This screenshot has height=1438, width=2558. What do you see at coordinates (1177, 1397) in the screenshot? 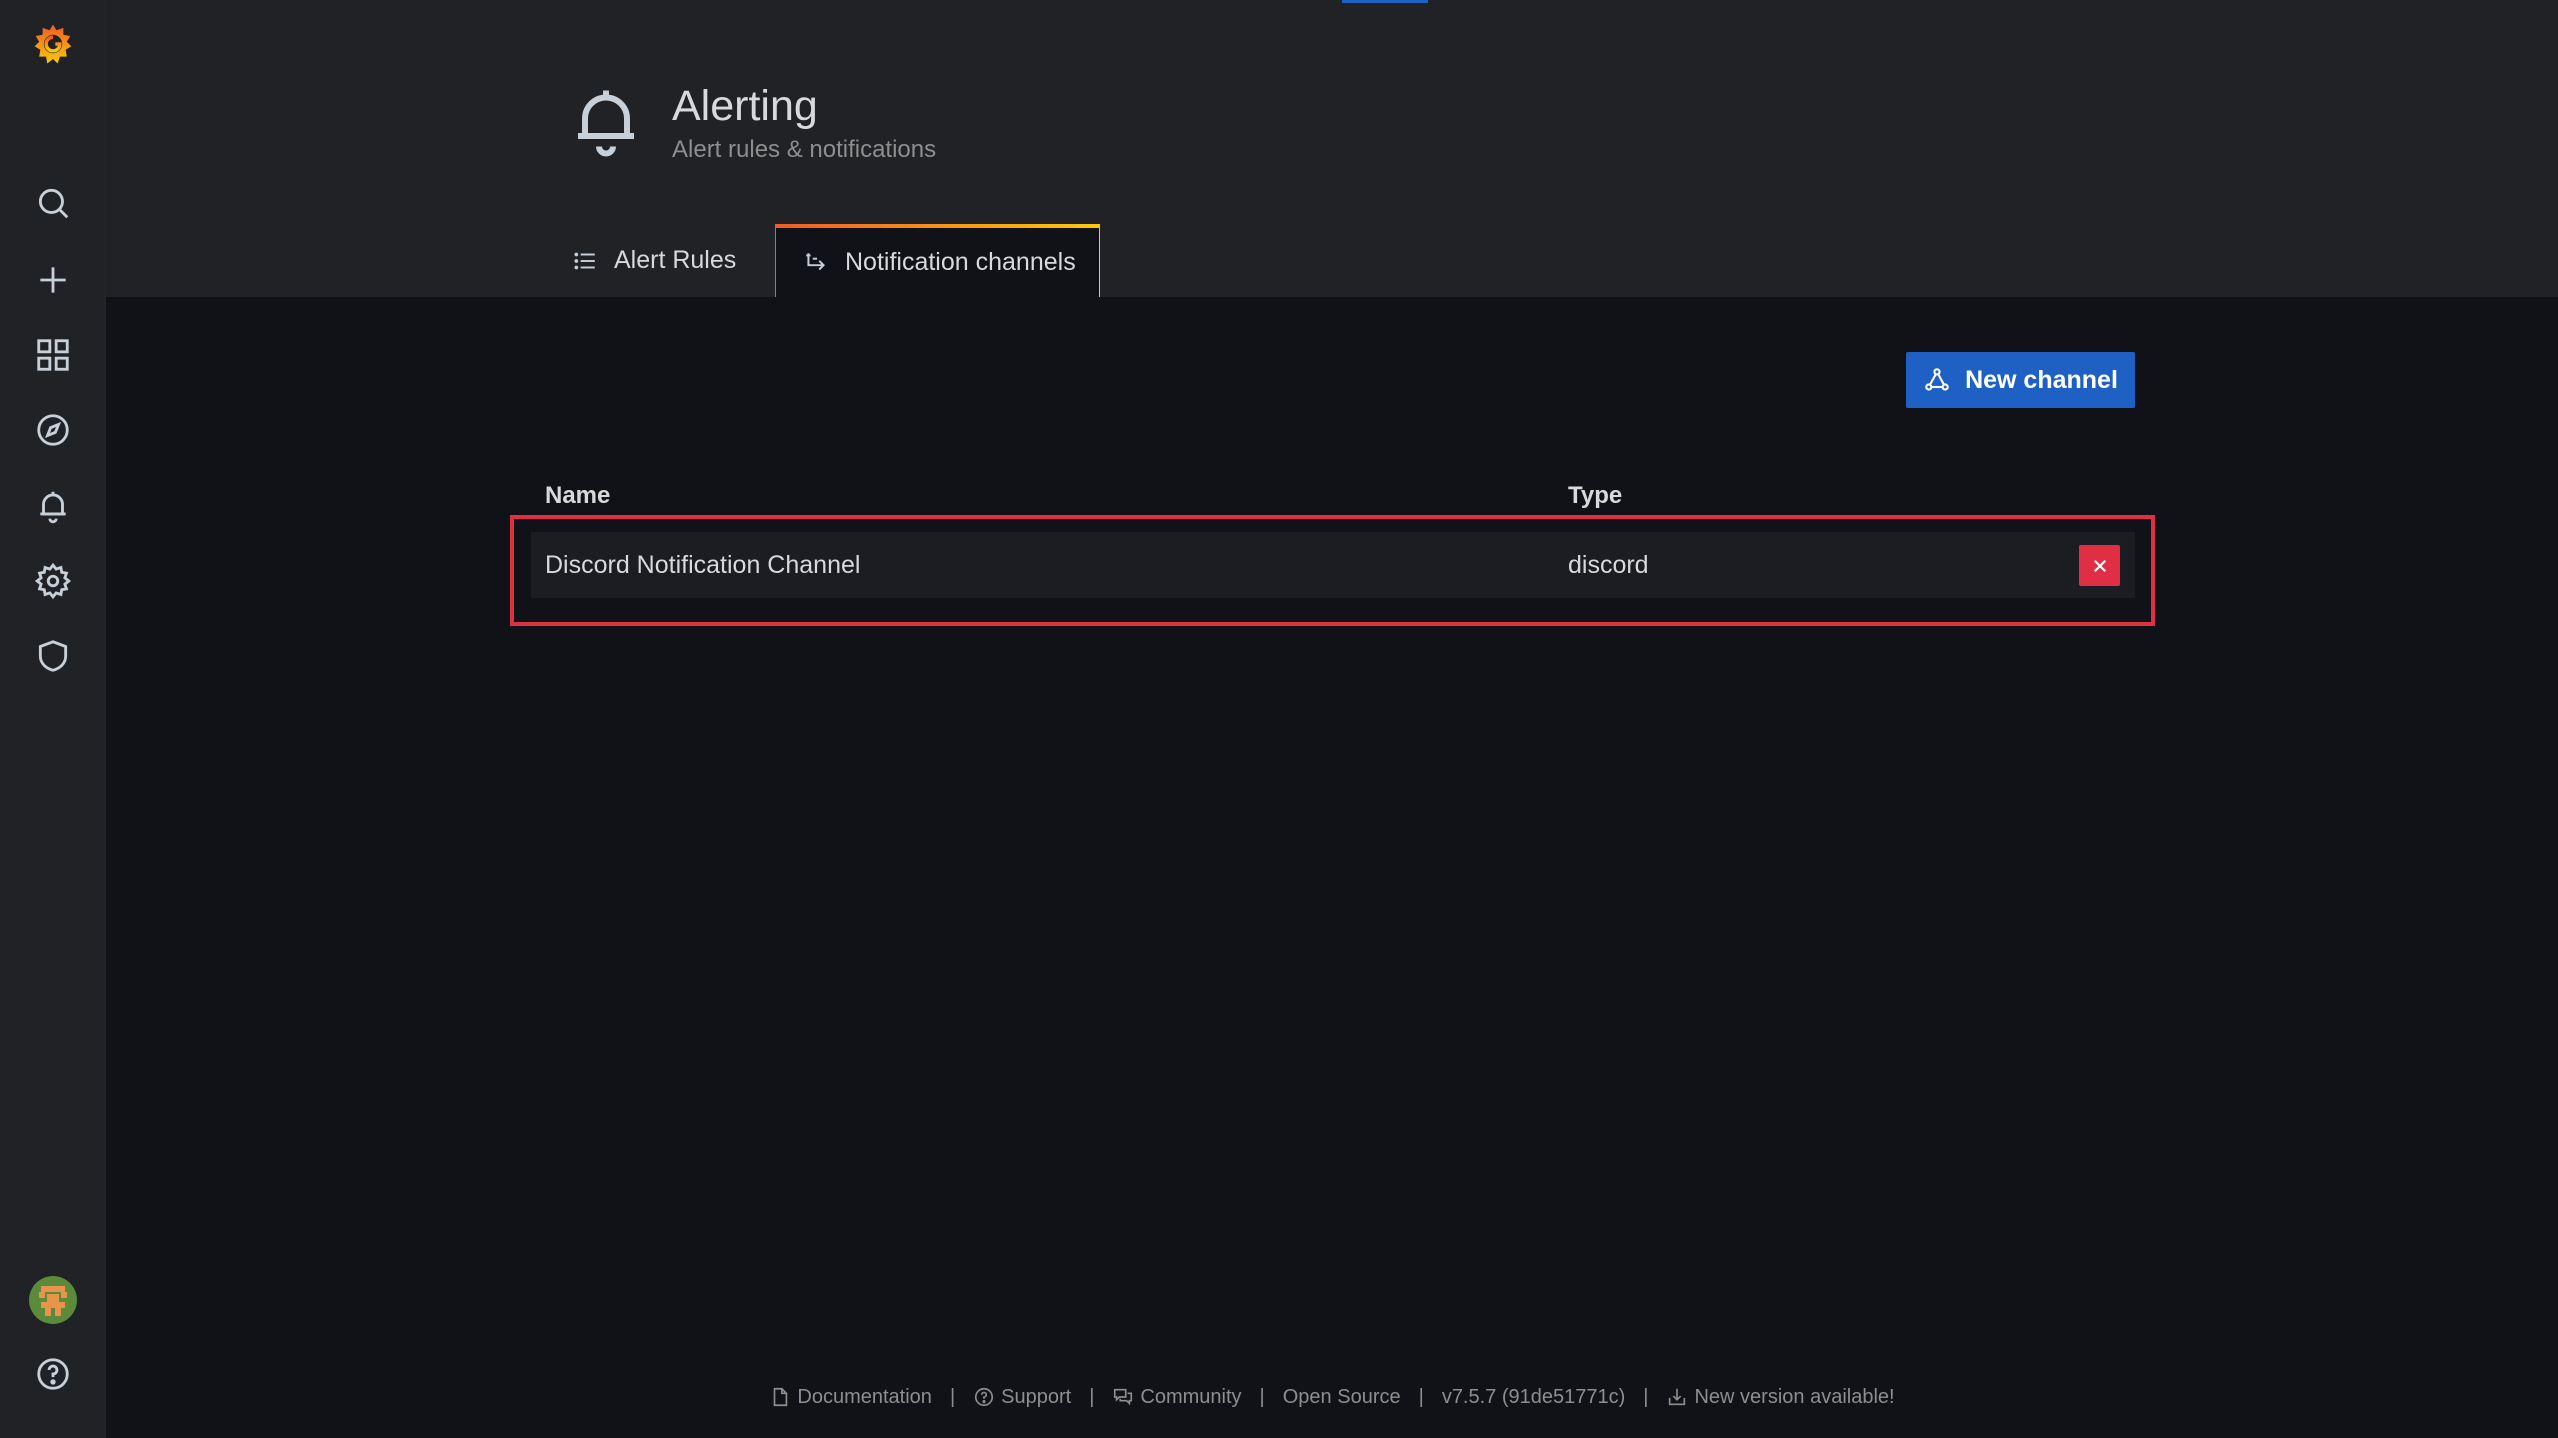
I see `footer-community-link: Community` at bounding box center [1177, 1397].